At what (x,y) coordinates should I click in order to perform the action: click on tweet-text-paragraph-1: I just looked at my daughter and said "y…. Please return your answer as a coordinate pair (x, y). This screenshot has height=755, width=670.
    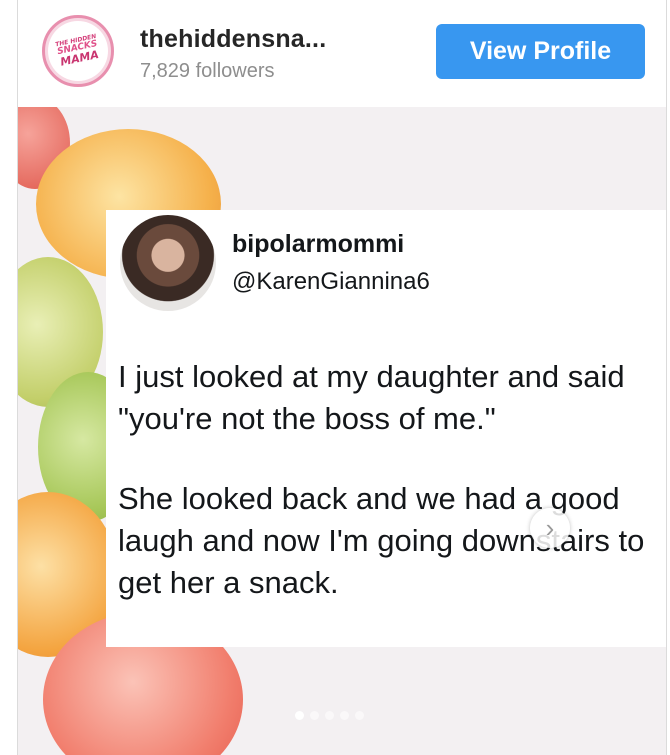
    Looking at the image, I should click on (371, 397).